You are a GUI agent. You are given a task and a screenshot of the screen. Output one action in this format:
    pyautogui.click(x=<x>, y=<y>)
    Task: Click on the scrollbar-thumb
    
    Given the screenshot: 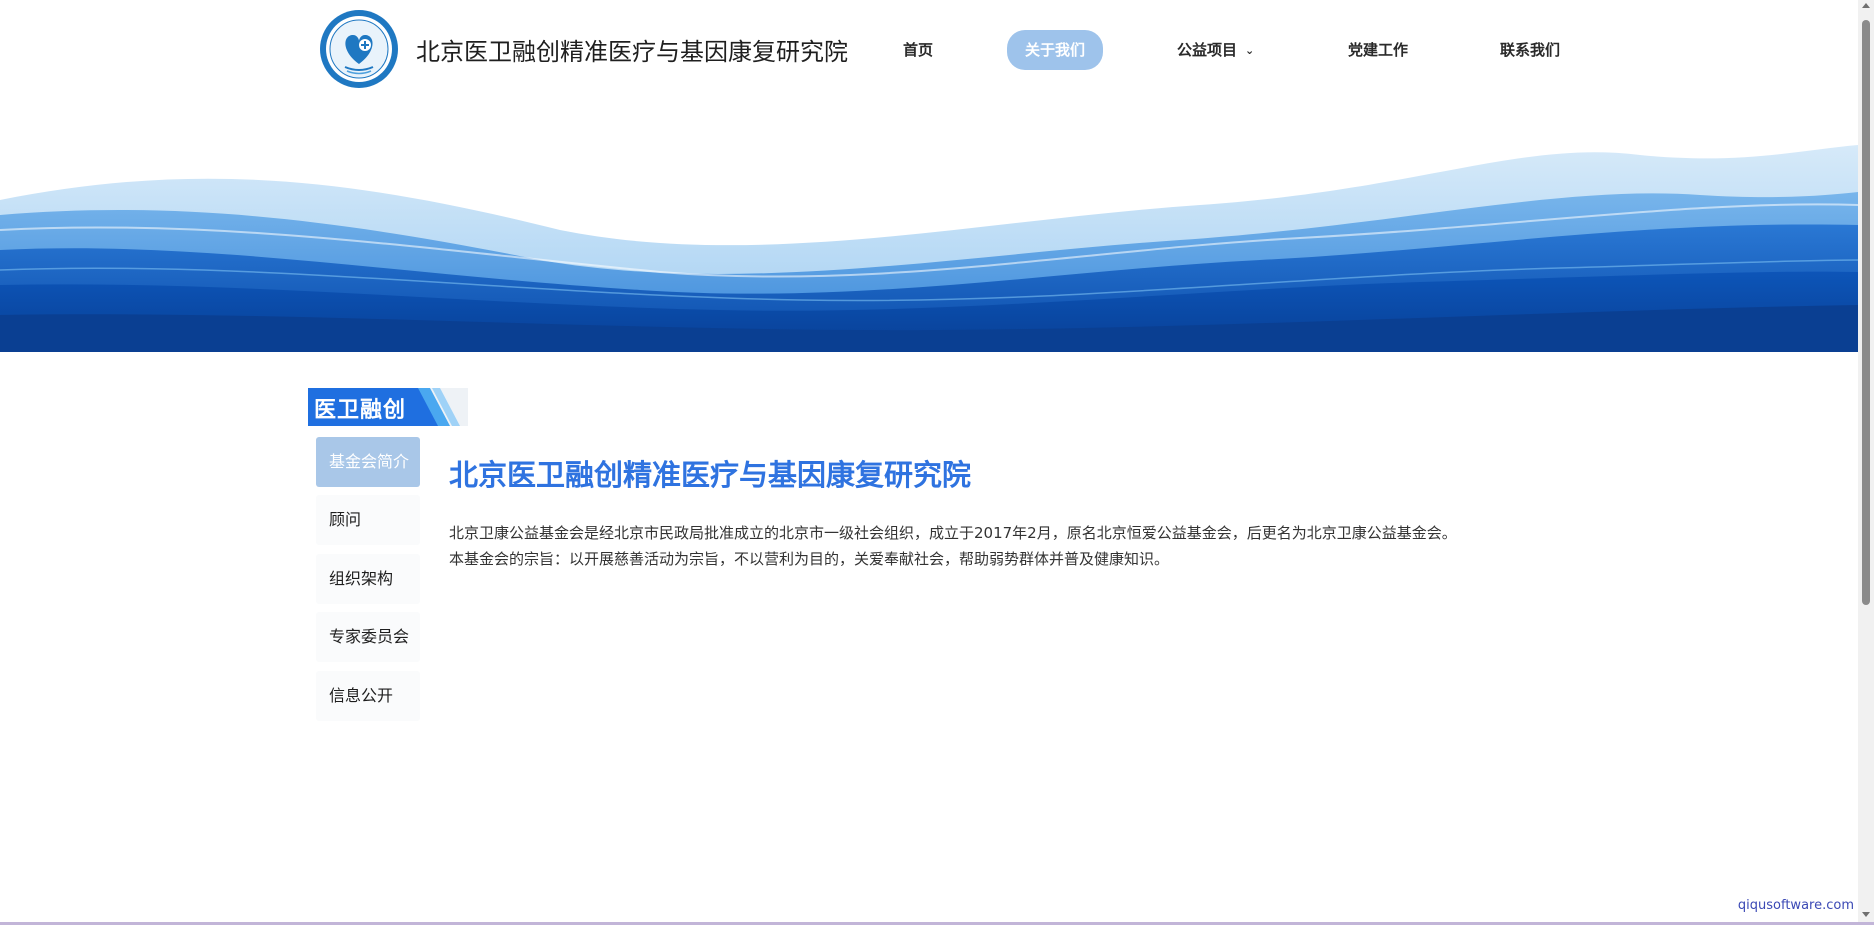 What is the action you would take?
    pyautogui.click(x=1866, y=312)
    